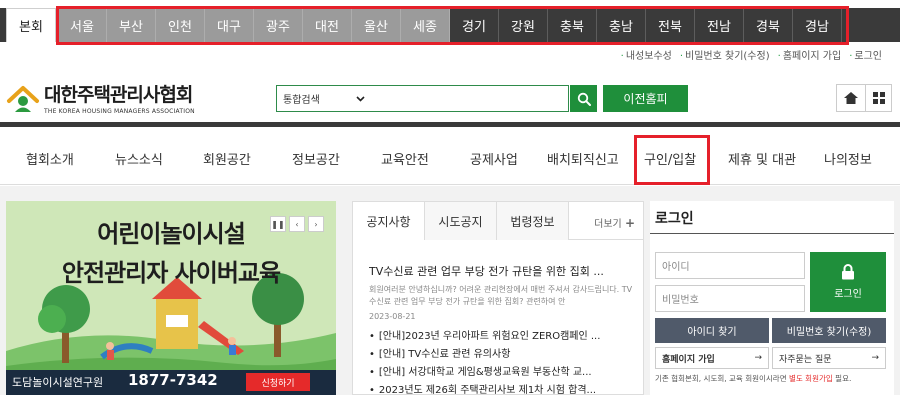  I want to click on tab-chungnam: 충남, so click(621, 25).